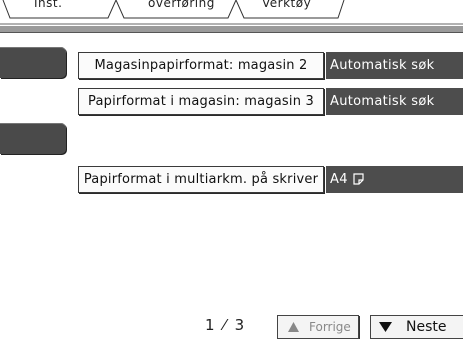 The width and height of the screenshot is (463, 339). I want to click on setting-value-tray3: Automatisk søk, so click(394, 101).